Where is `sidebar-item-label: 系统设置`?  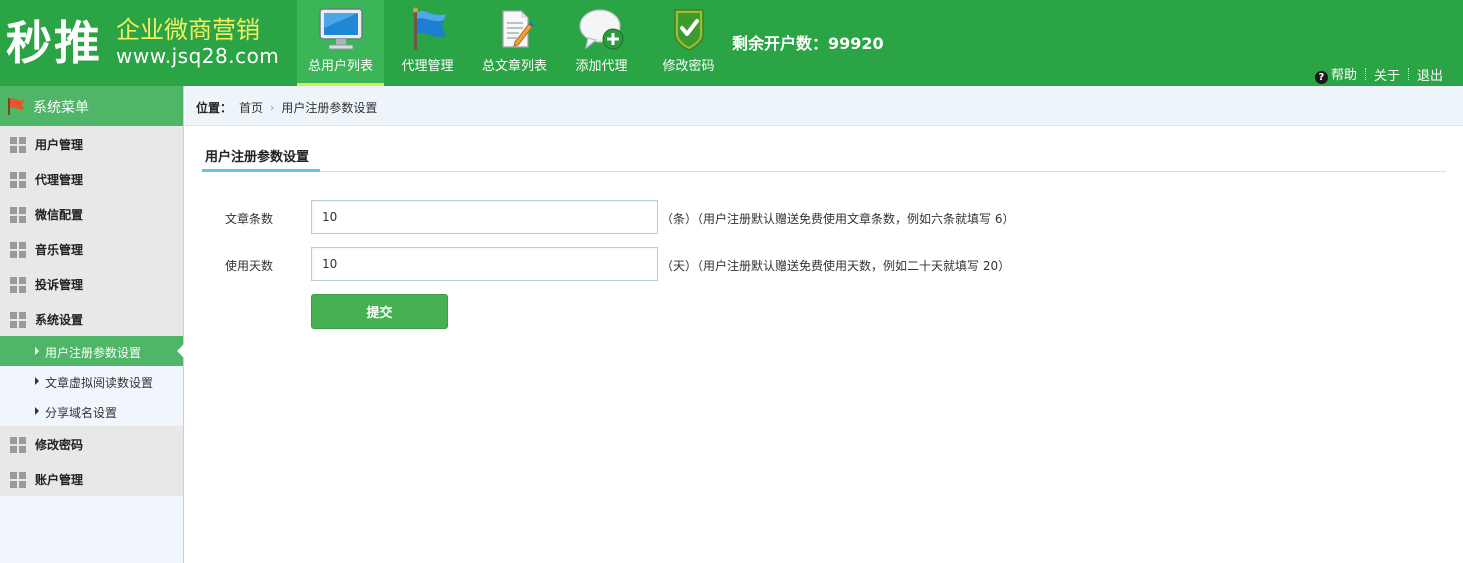
sidebar-item-label: 系统设置 is located at coordinates (59, 320).